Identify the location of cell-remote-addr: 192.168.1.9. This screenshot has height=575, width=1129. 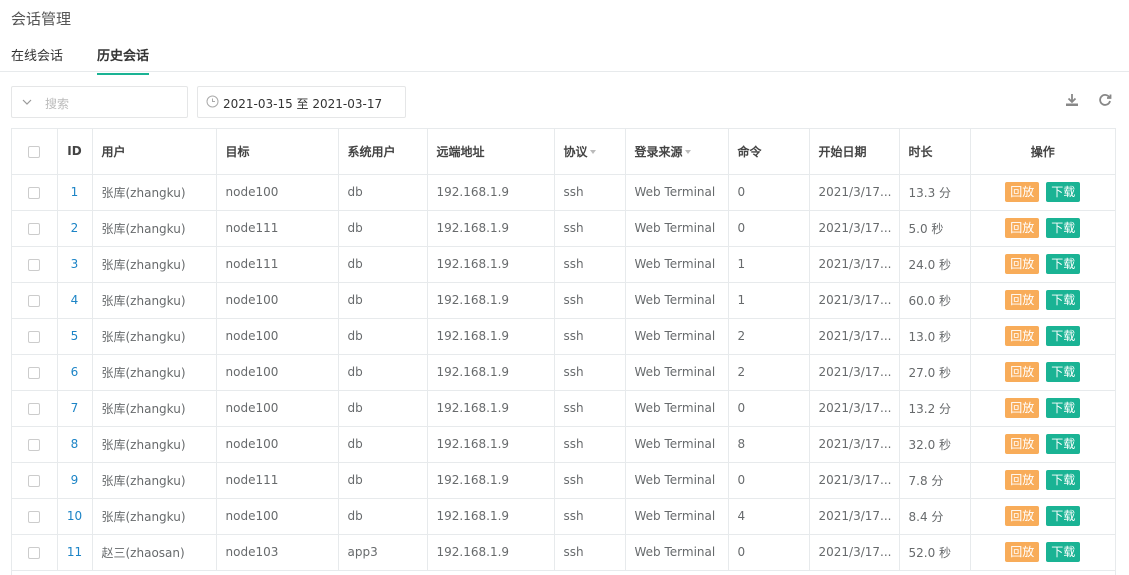
(491, 408).